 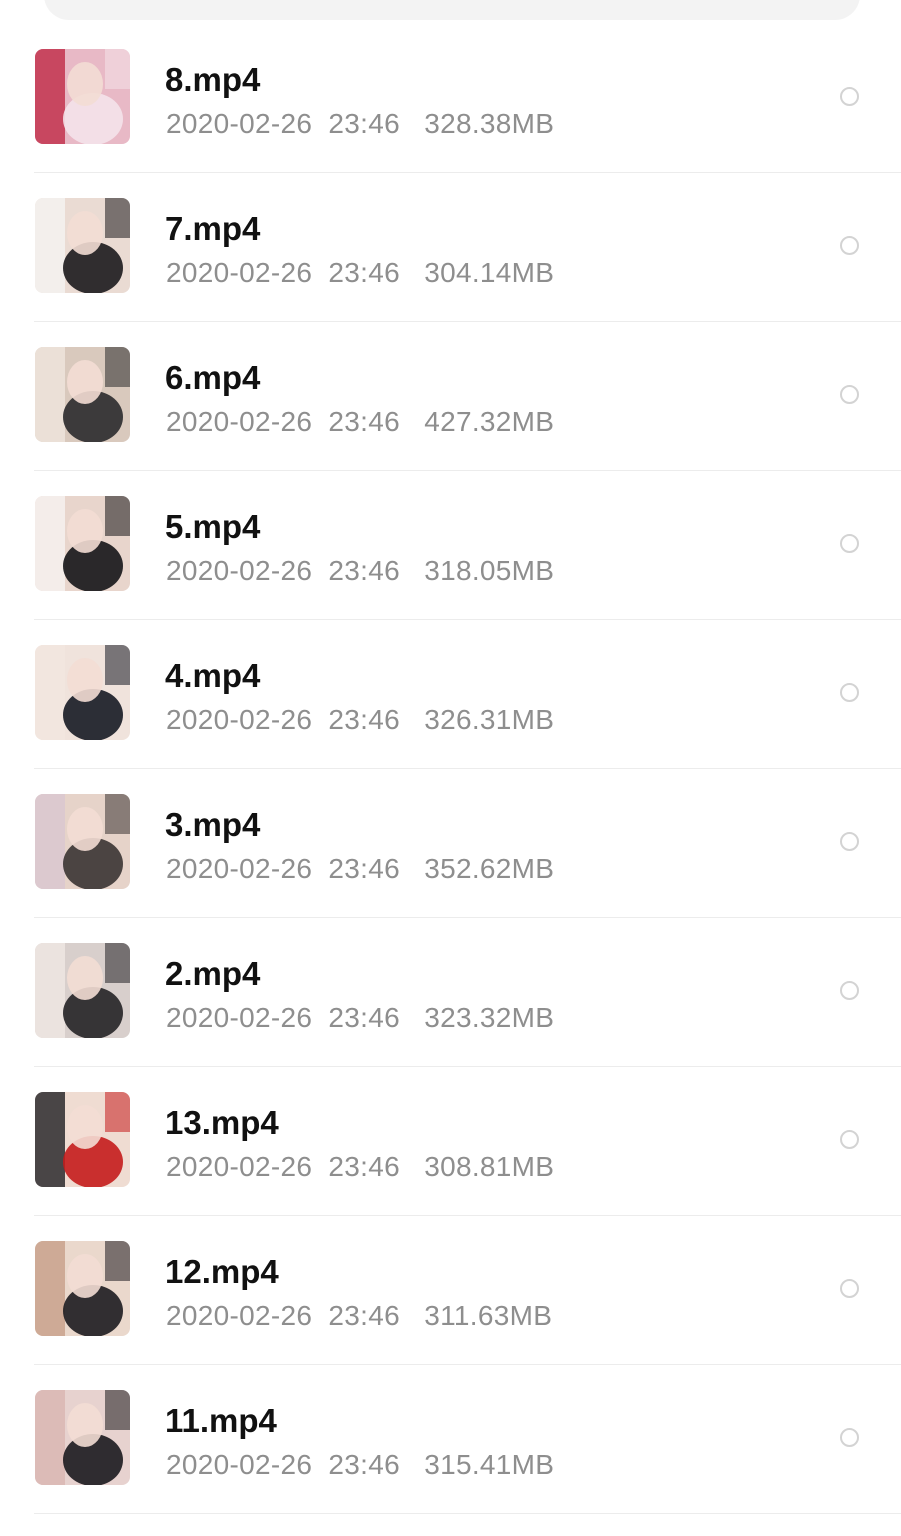 What do you see at coordinates (489, 1464) in the screenshot?
I see `file-size: 315.41MB` at bounding box center [489, 1464].